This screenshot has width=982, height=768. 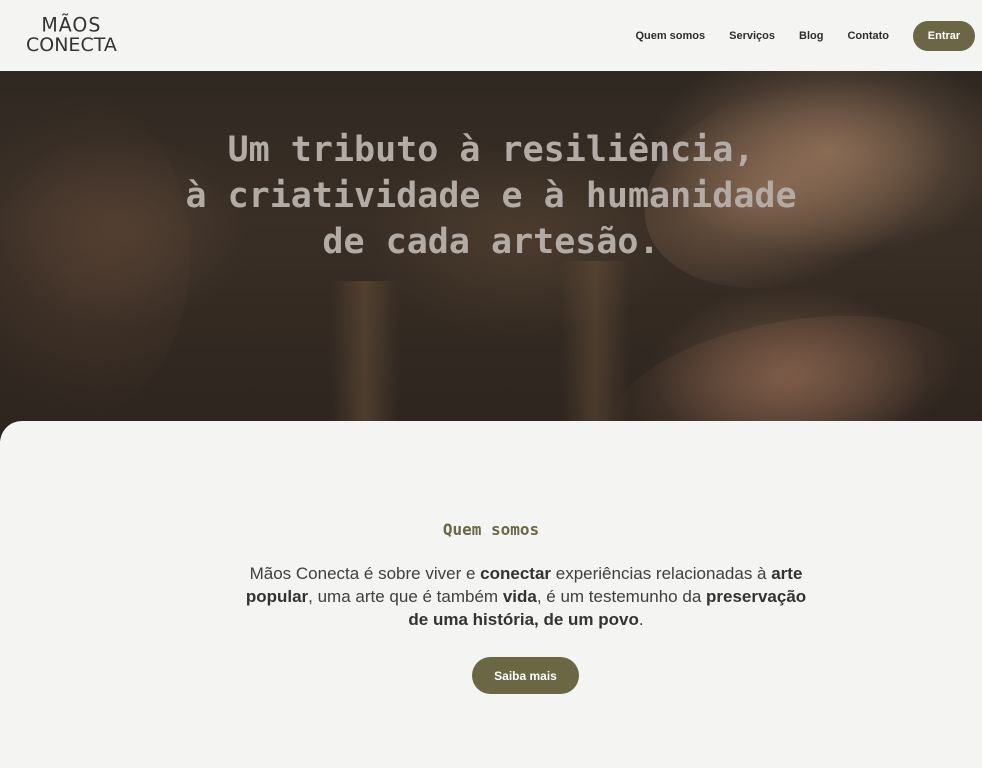 I want to click on hero-hand-shape-bottom, so click(x=790, y=365).